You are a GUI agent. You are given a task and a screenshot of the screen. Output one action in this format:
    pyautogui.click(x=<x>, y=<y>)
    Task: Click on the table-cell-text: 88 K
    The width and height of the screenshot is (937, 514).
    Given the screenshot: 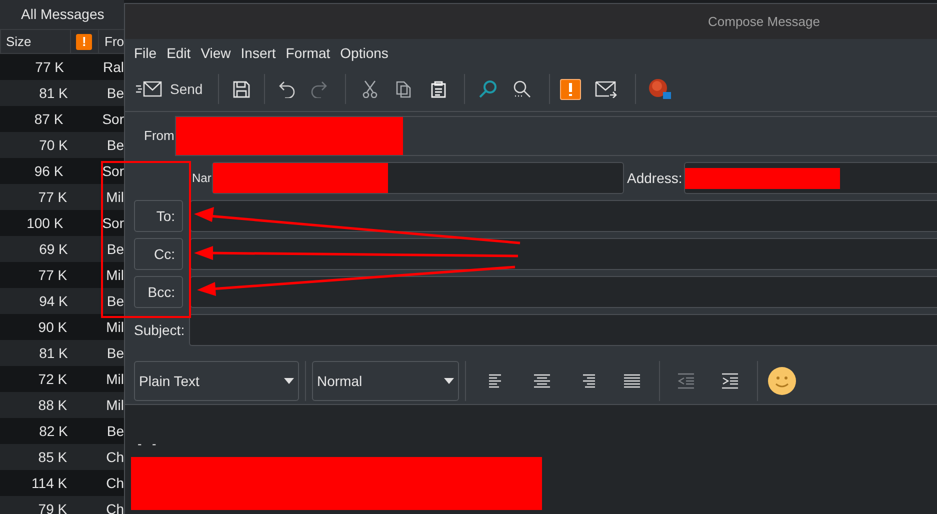 What is the action you would take?
    pyautogui.click(x=52, y=405)
    